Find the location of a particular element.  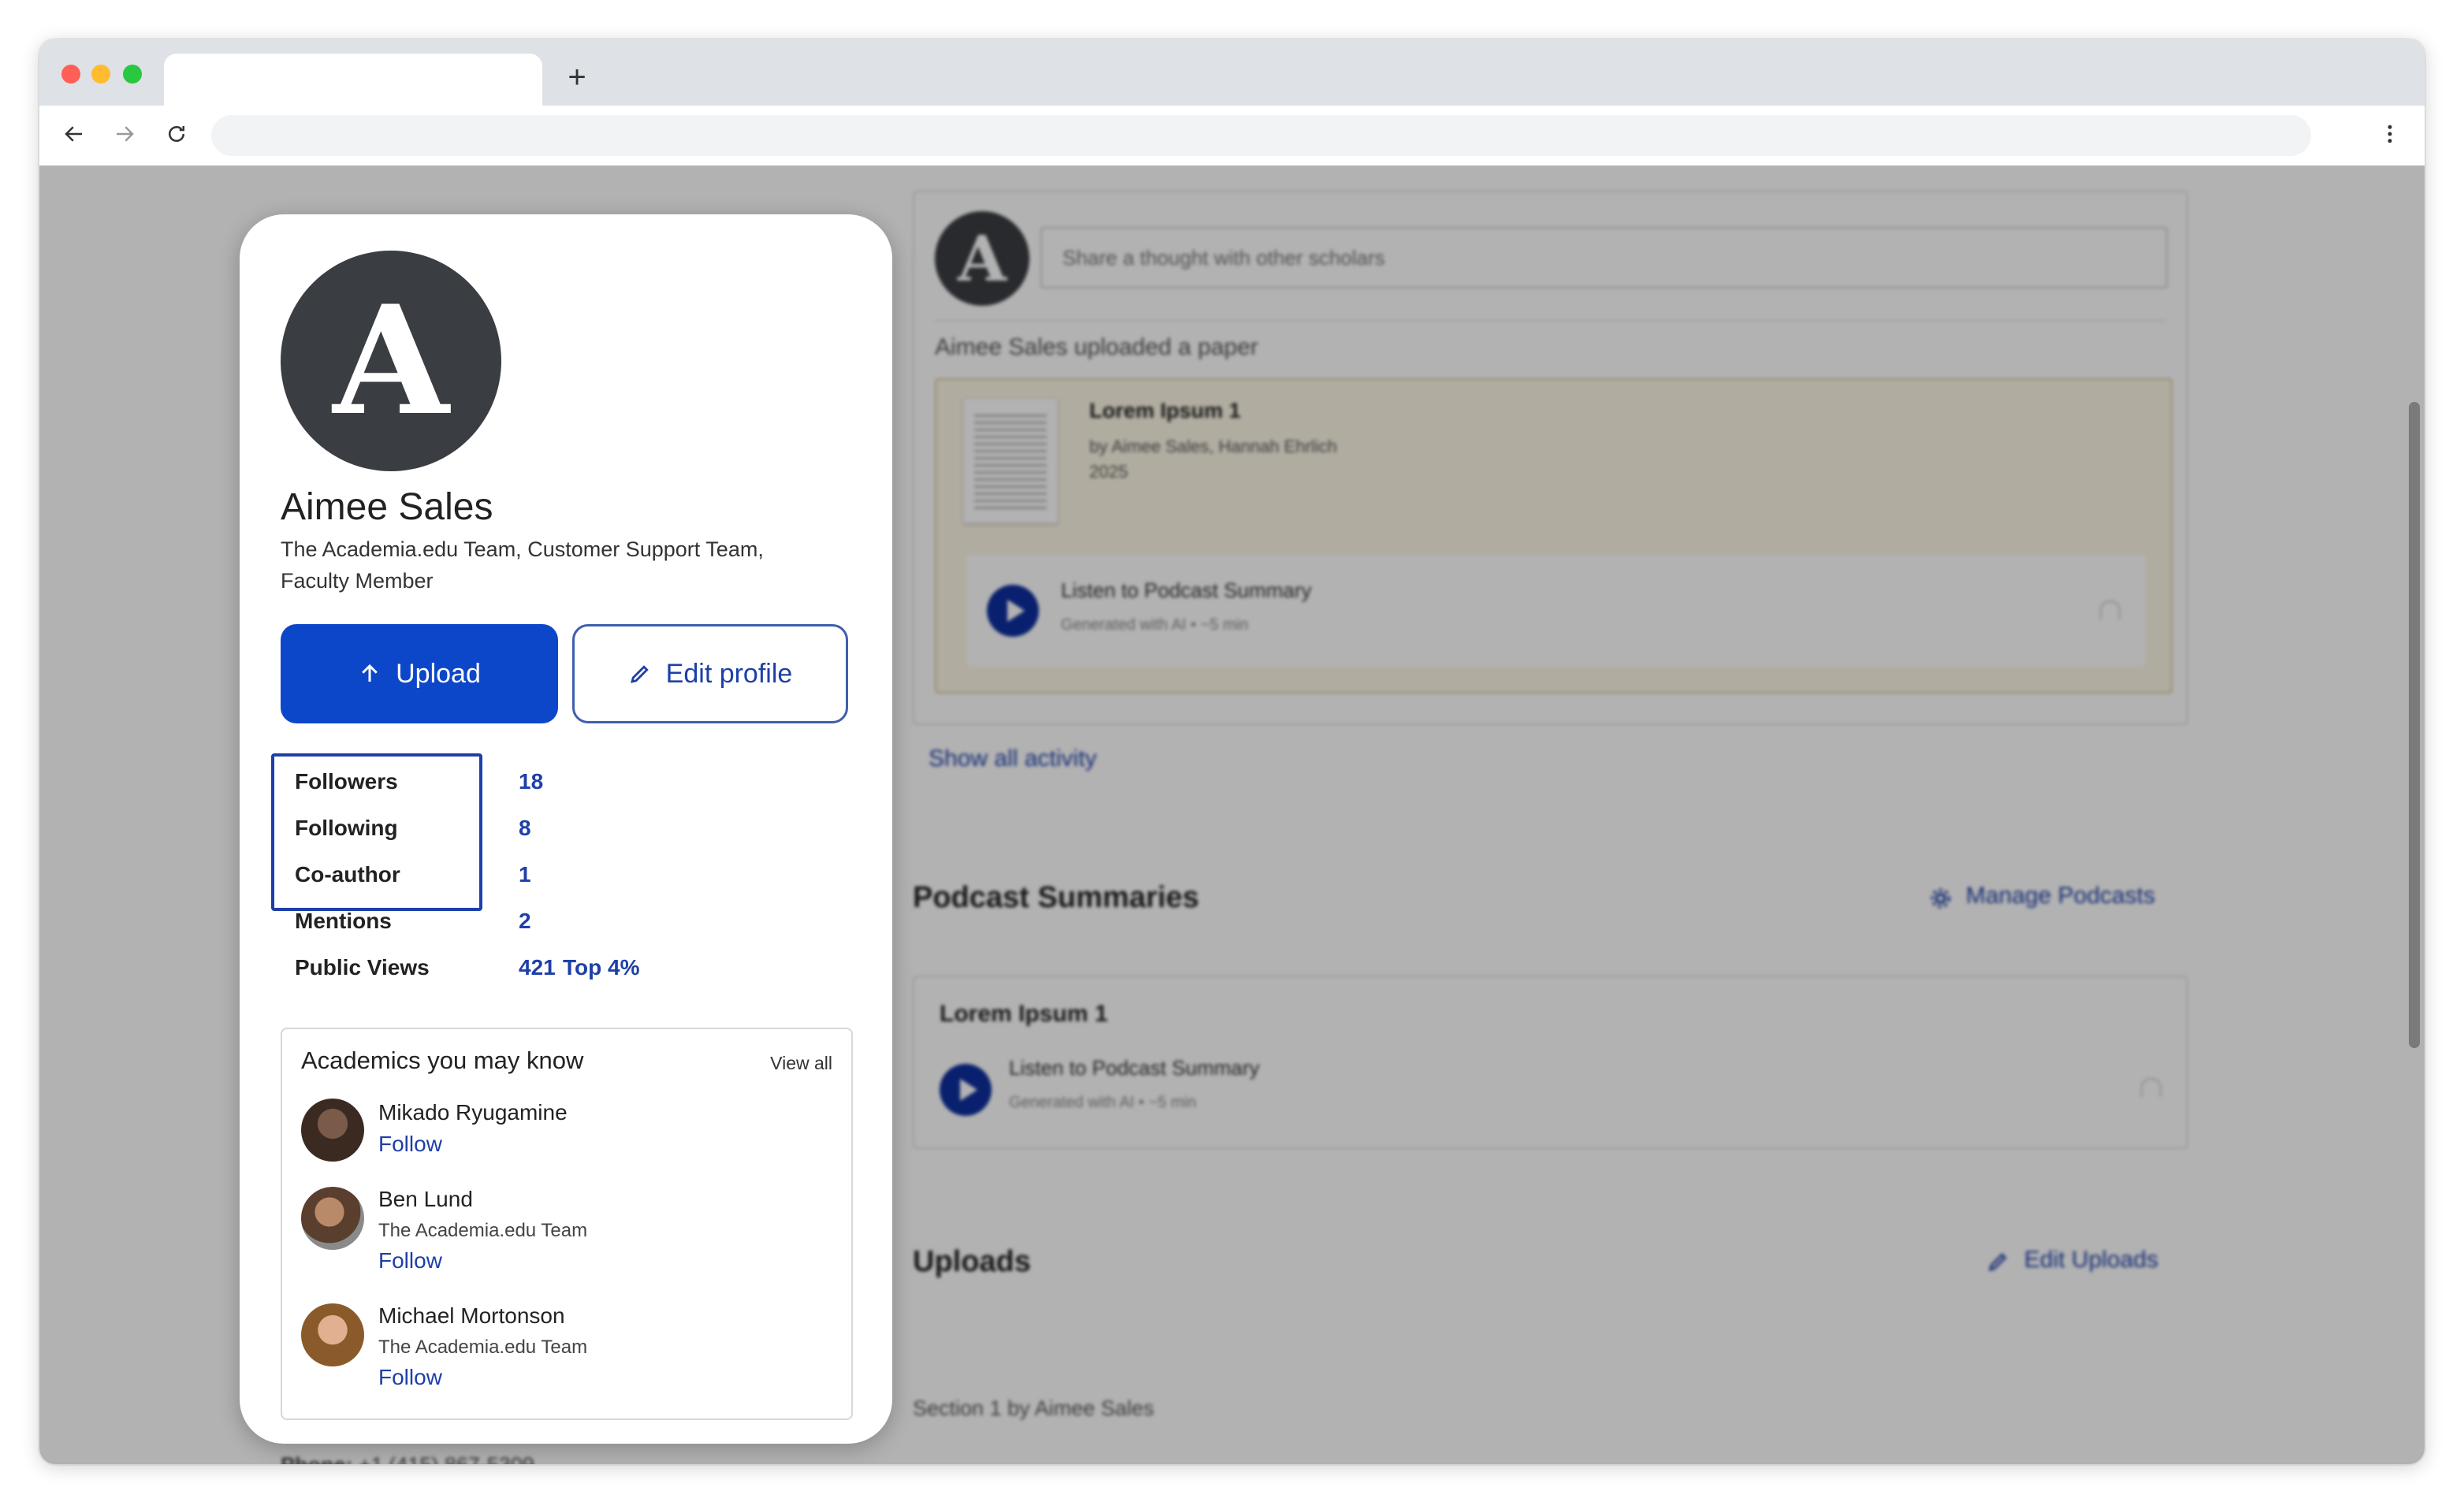

arrow-right-icon is located at coordinates (126, 134).